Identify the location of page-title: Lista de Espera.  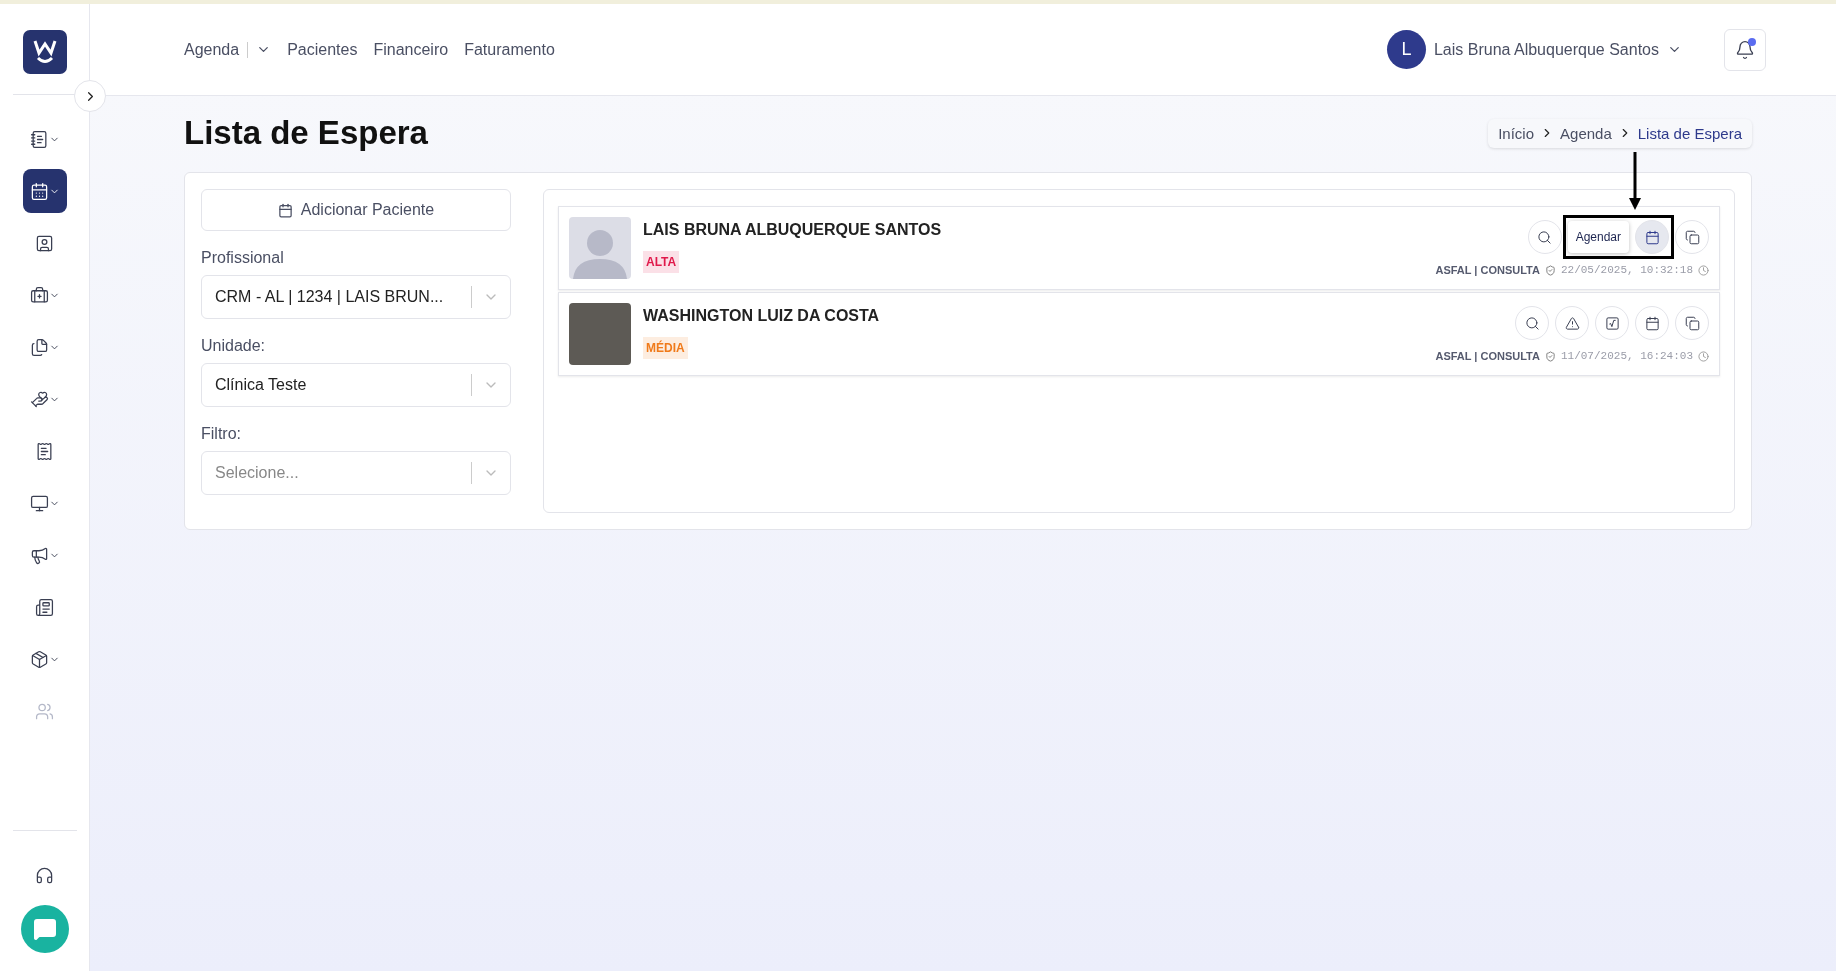
(306, 133).